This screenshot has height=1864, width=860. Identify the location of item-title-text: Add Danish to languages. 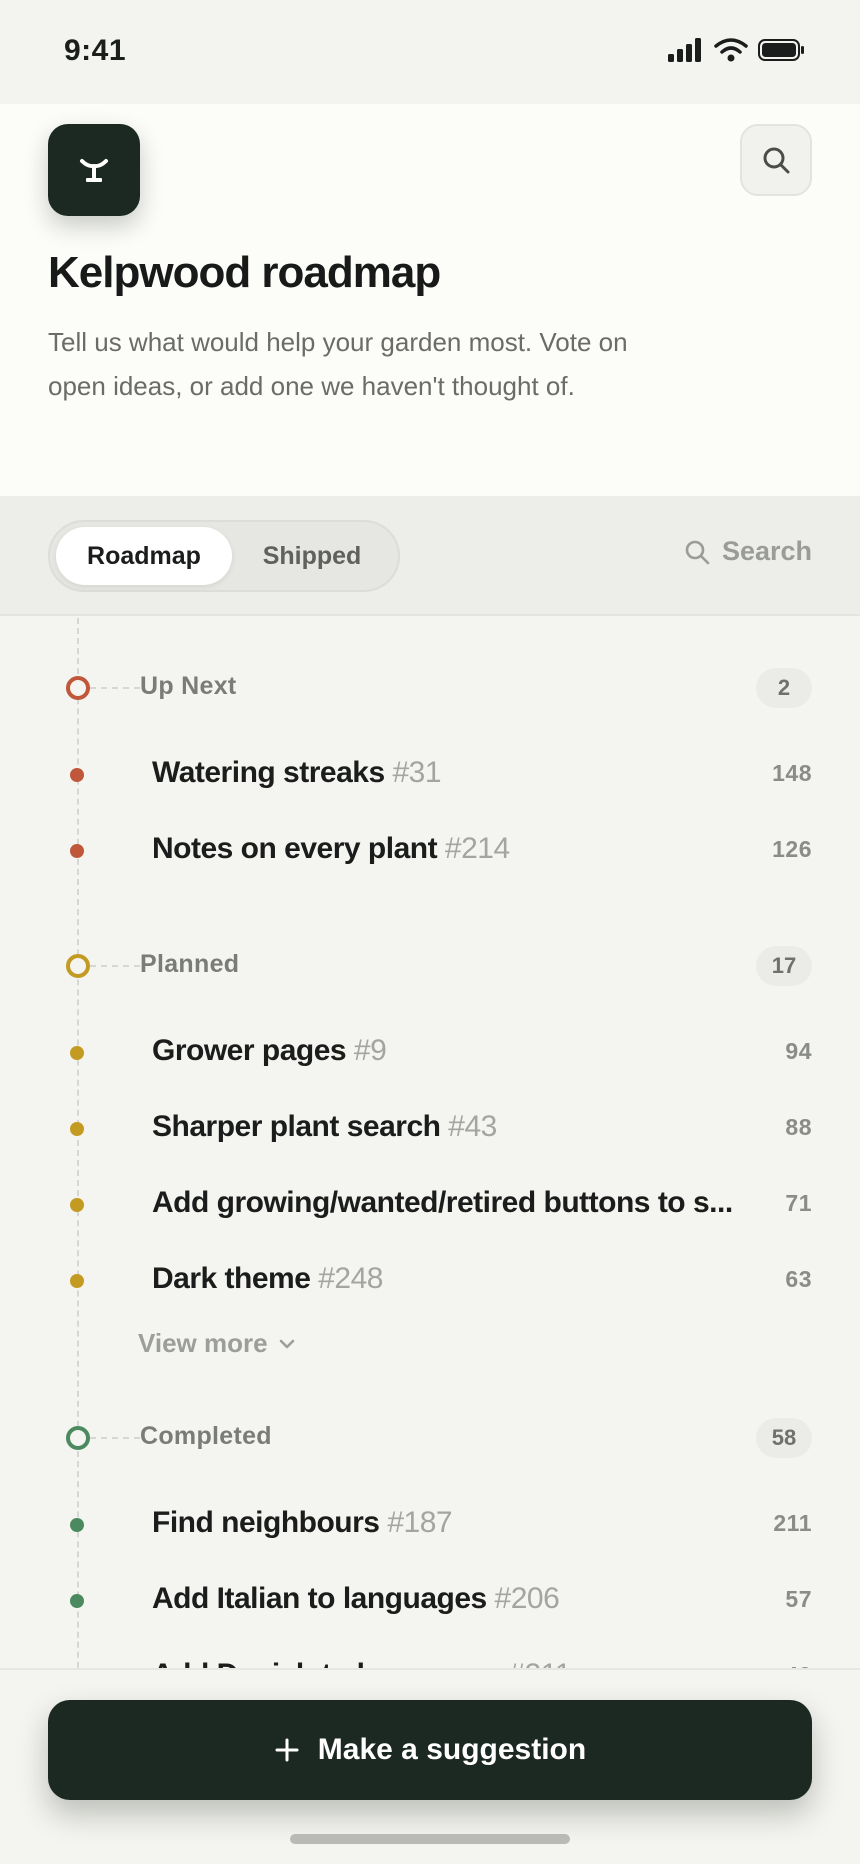
(326, 1663).